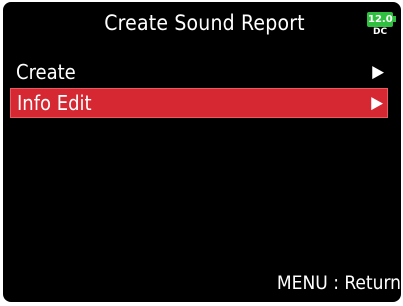 This screenshot has width=403, height=306. I want to click on battery-icon: 12.0, so click(380, 19).